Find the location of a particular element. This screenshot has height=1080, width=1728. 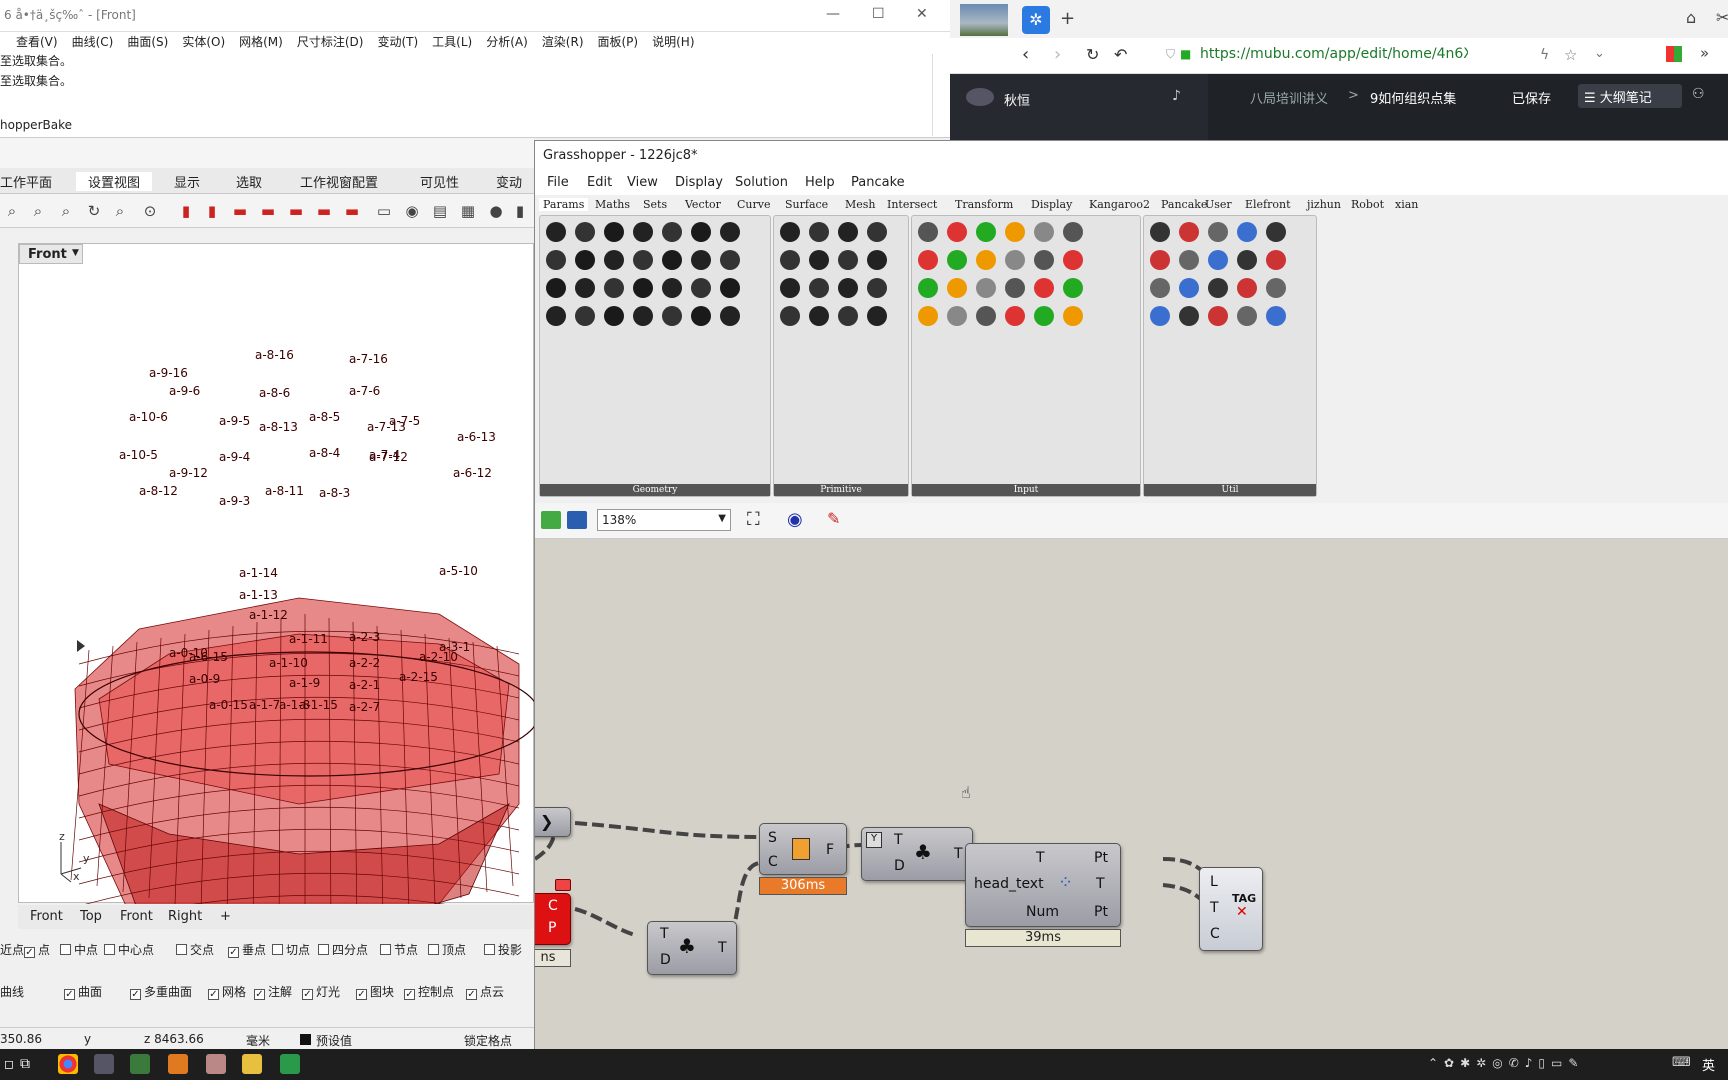

layer-name: 预设值 is located at coordinates (334, 1040).